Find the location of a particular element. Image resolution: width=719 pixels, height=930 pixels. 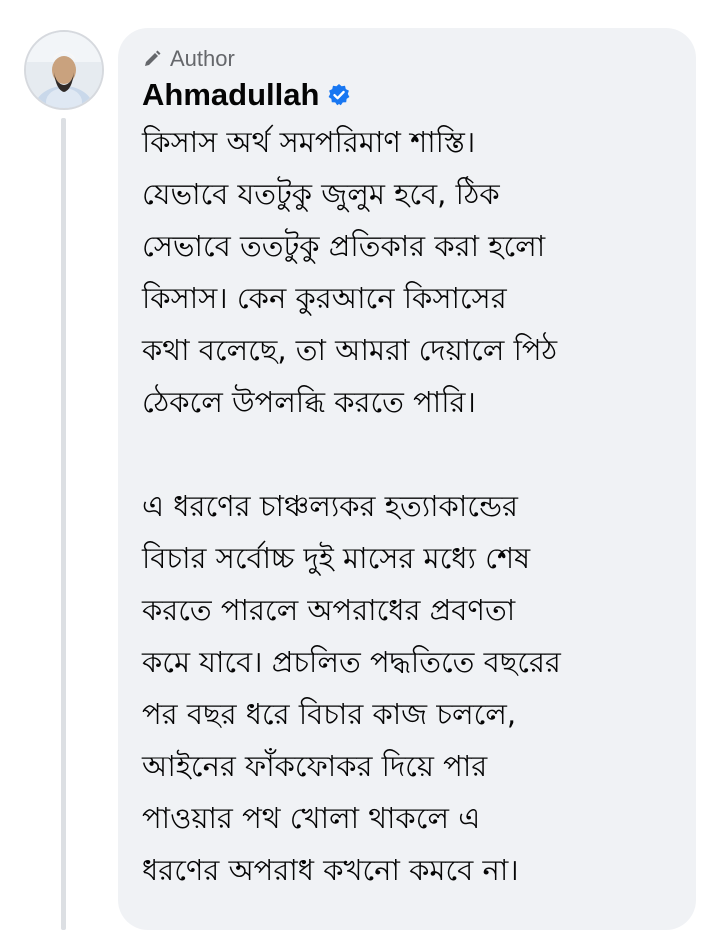

author-badge: Author is located at coordinates (408, 59).